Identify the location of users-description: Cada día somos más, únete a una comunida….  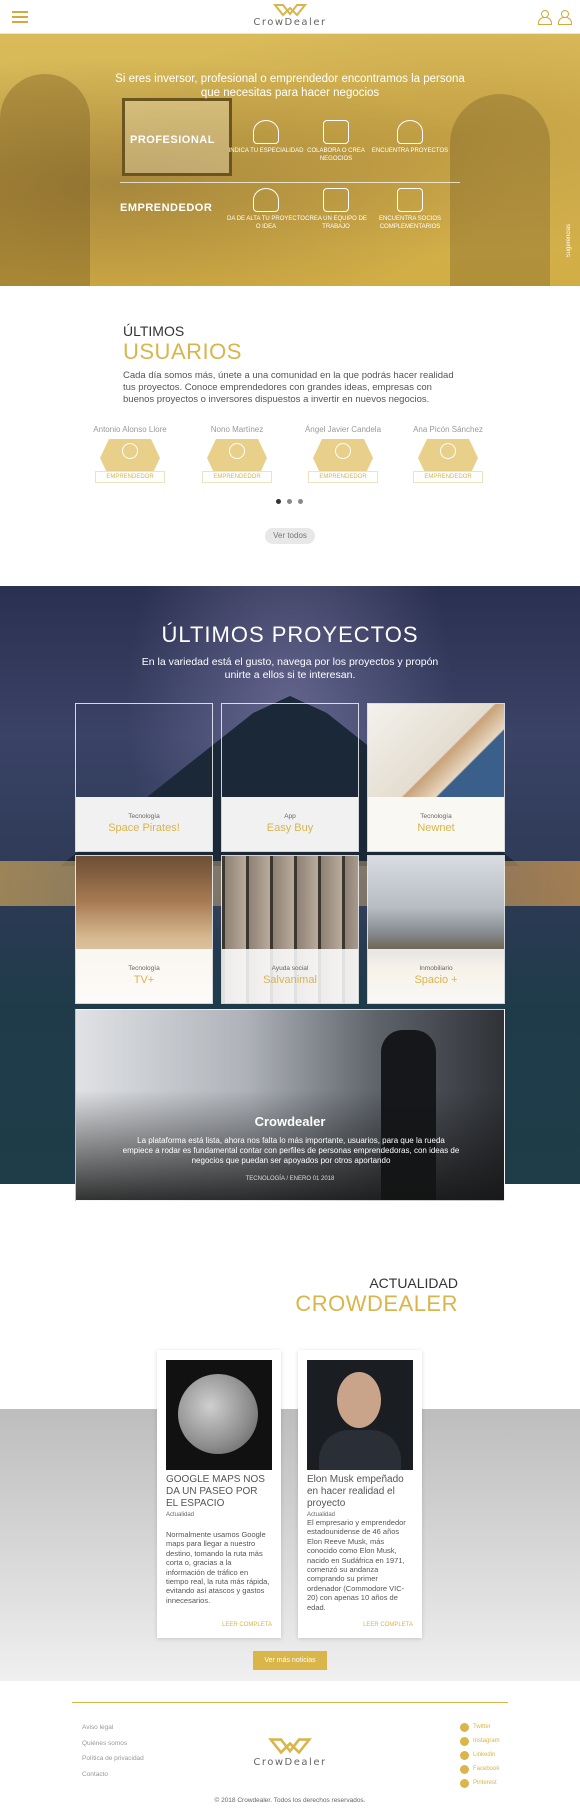
(288, 387).